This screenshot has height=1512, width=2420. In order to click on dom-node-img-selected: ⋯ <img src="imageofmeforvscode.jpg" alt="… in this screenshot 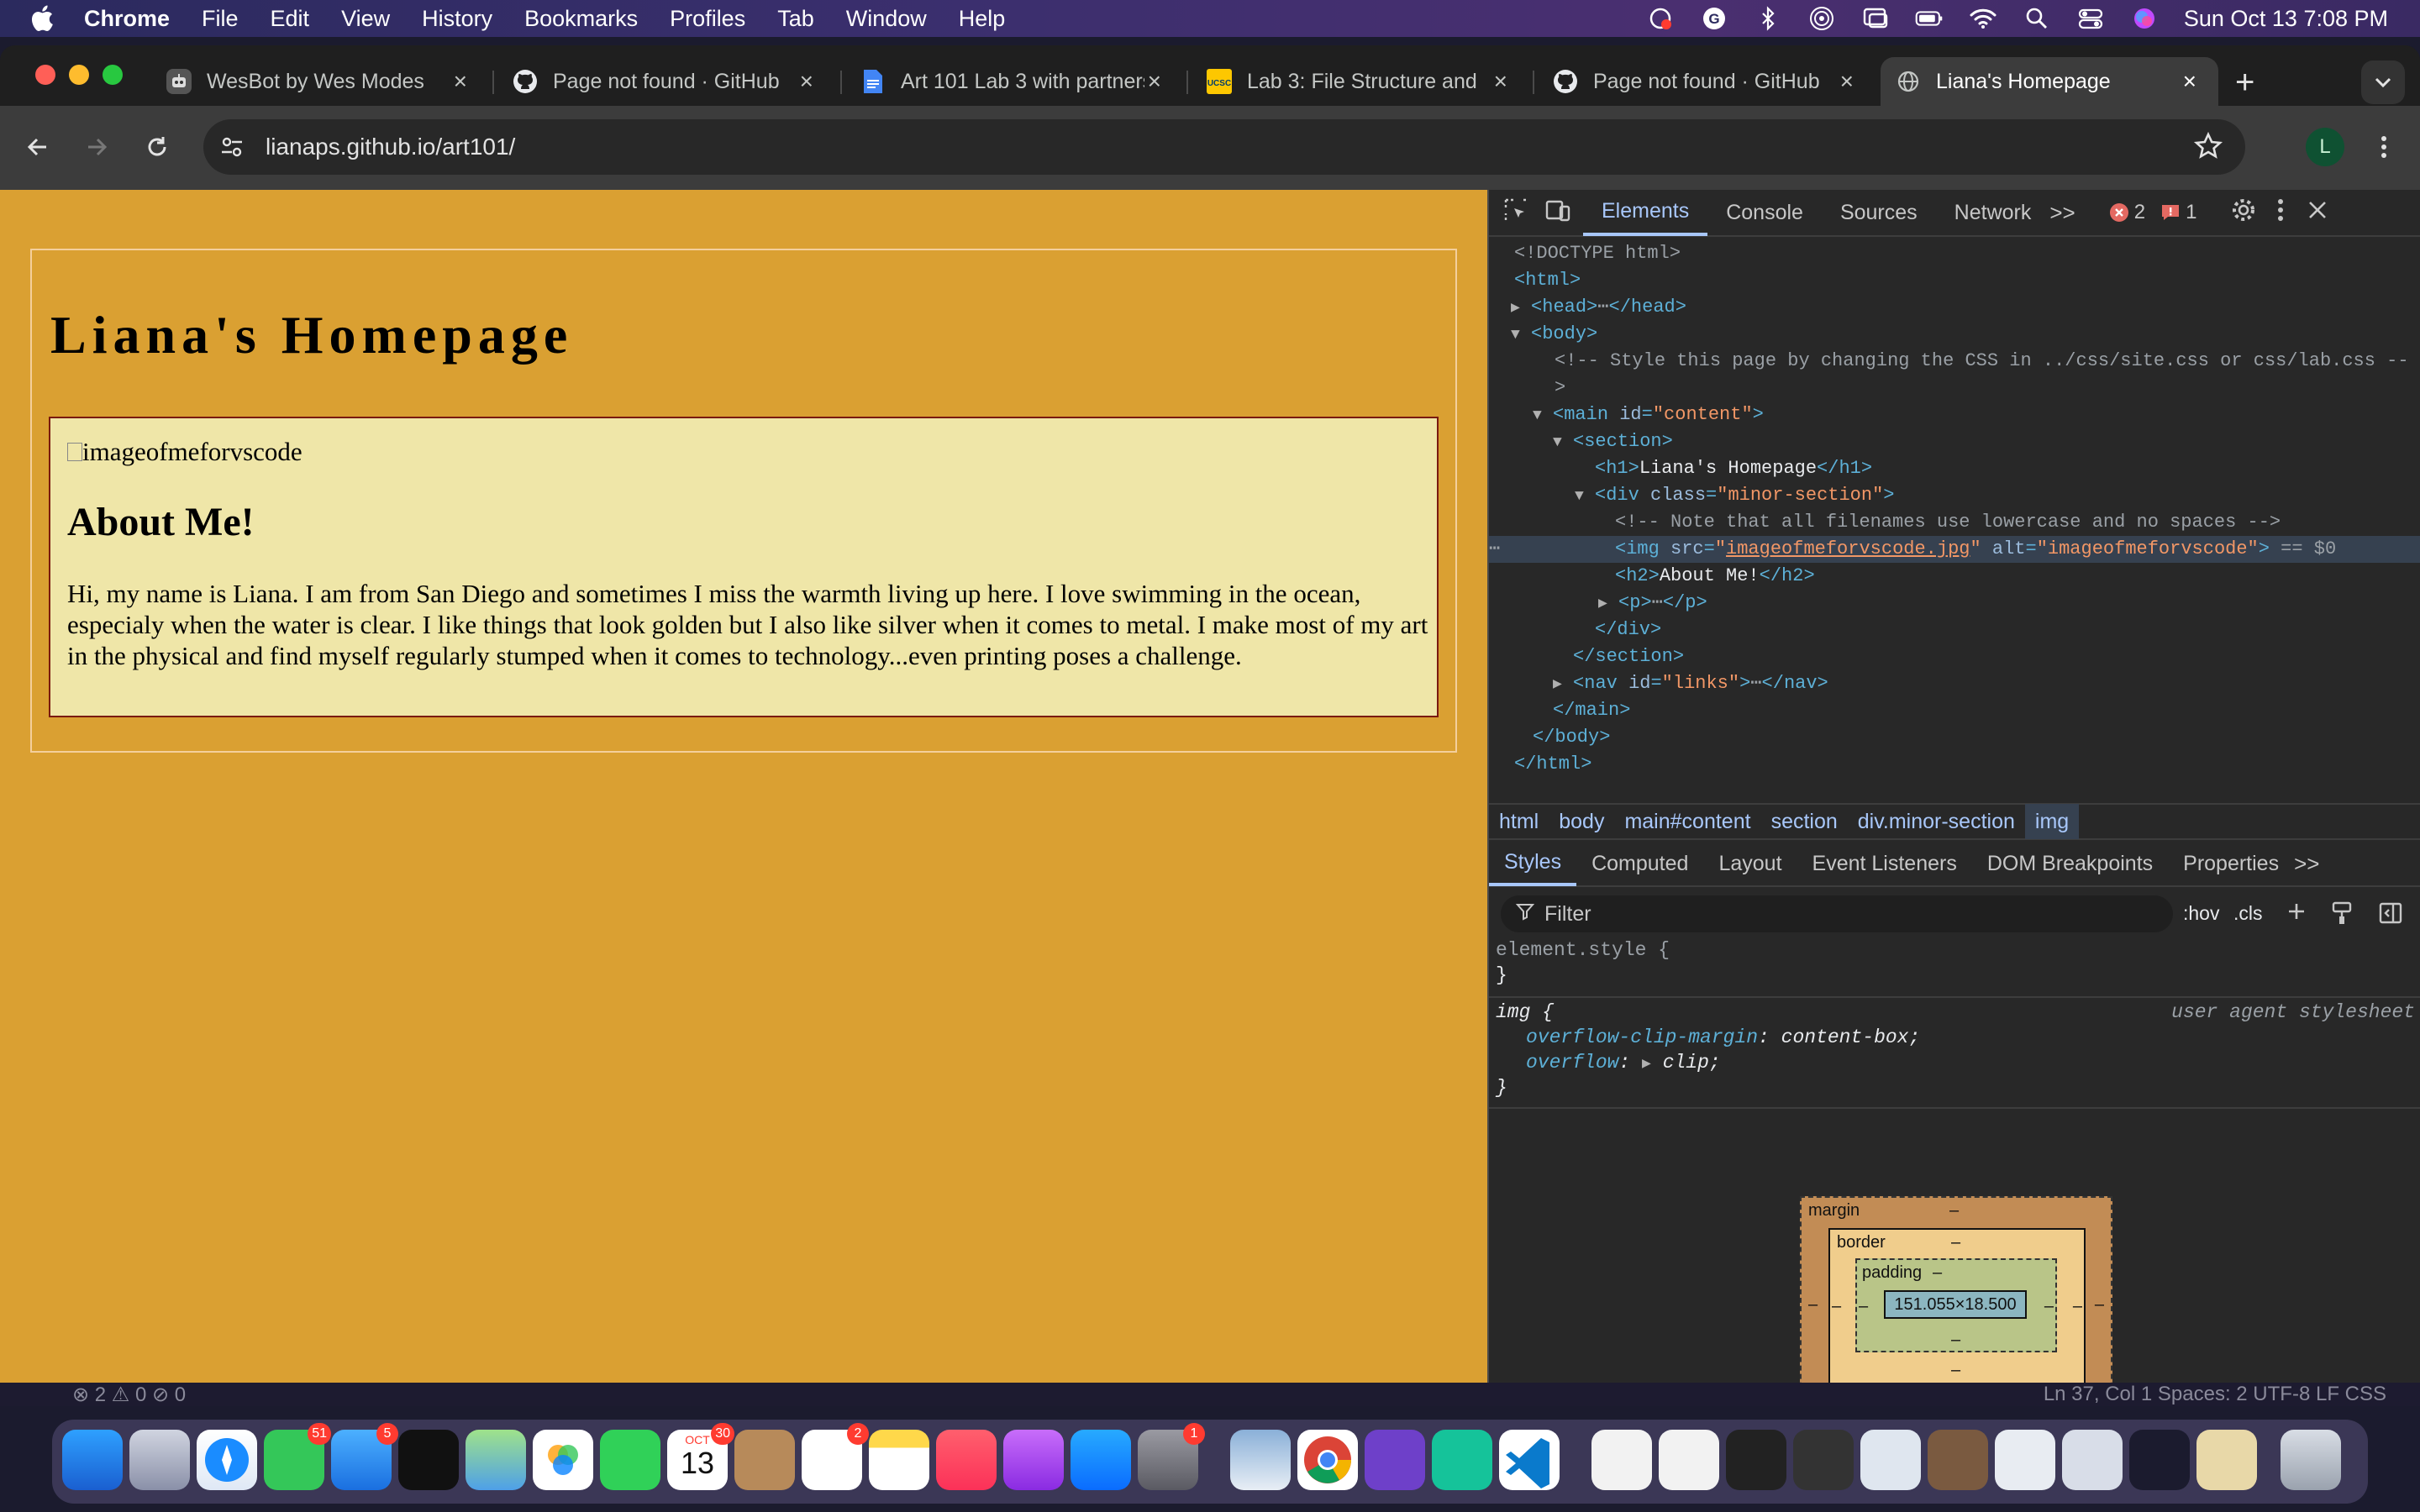, I will do `click(1954, 549)`.